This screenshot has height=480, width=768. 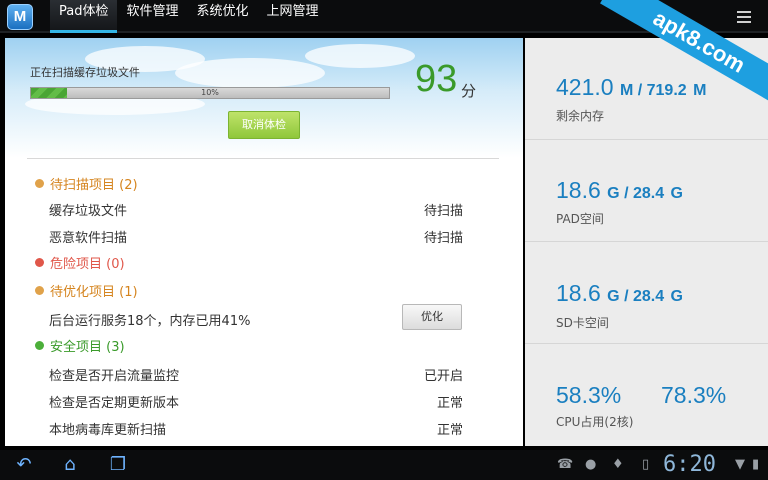 I want to click on divider, so click(x=263, y=158).